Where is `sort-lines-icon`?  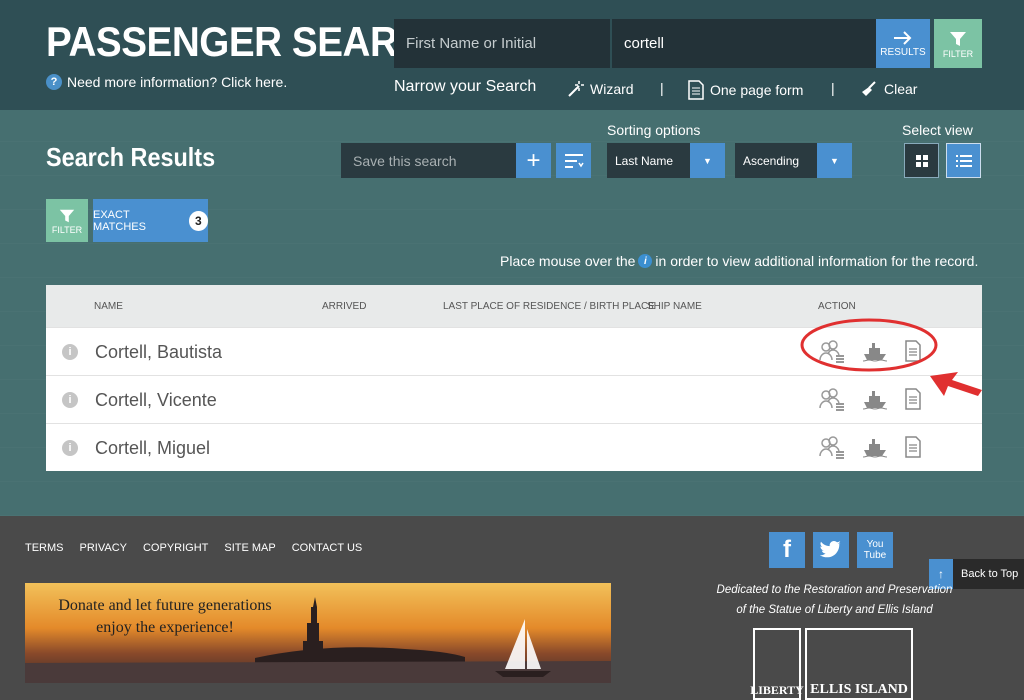 sort-lines-icon is located at coordinates (574, 160).